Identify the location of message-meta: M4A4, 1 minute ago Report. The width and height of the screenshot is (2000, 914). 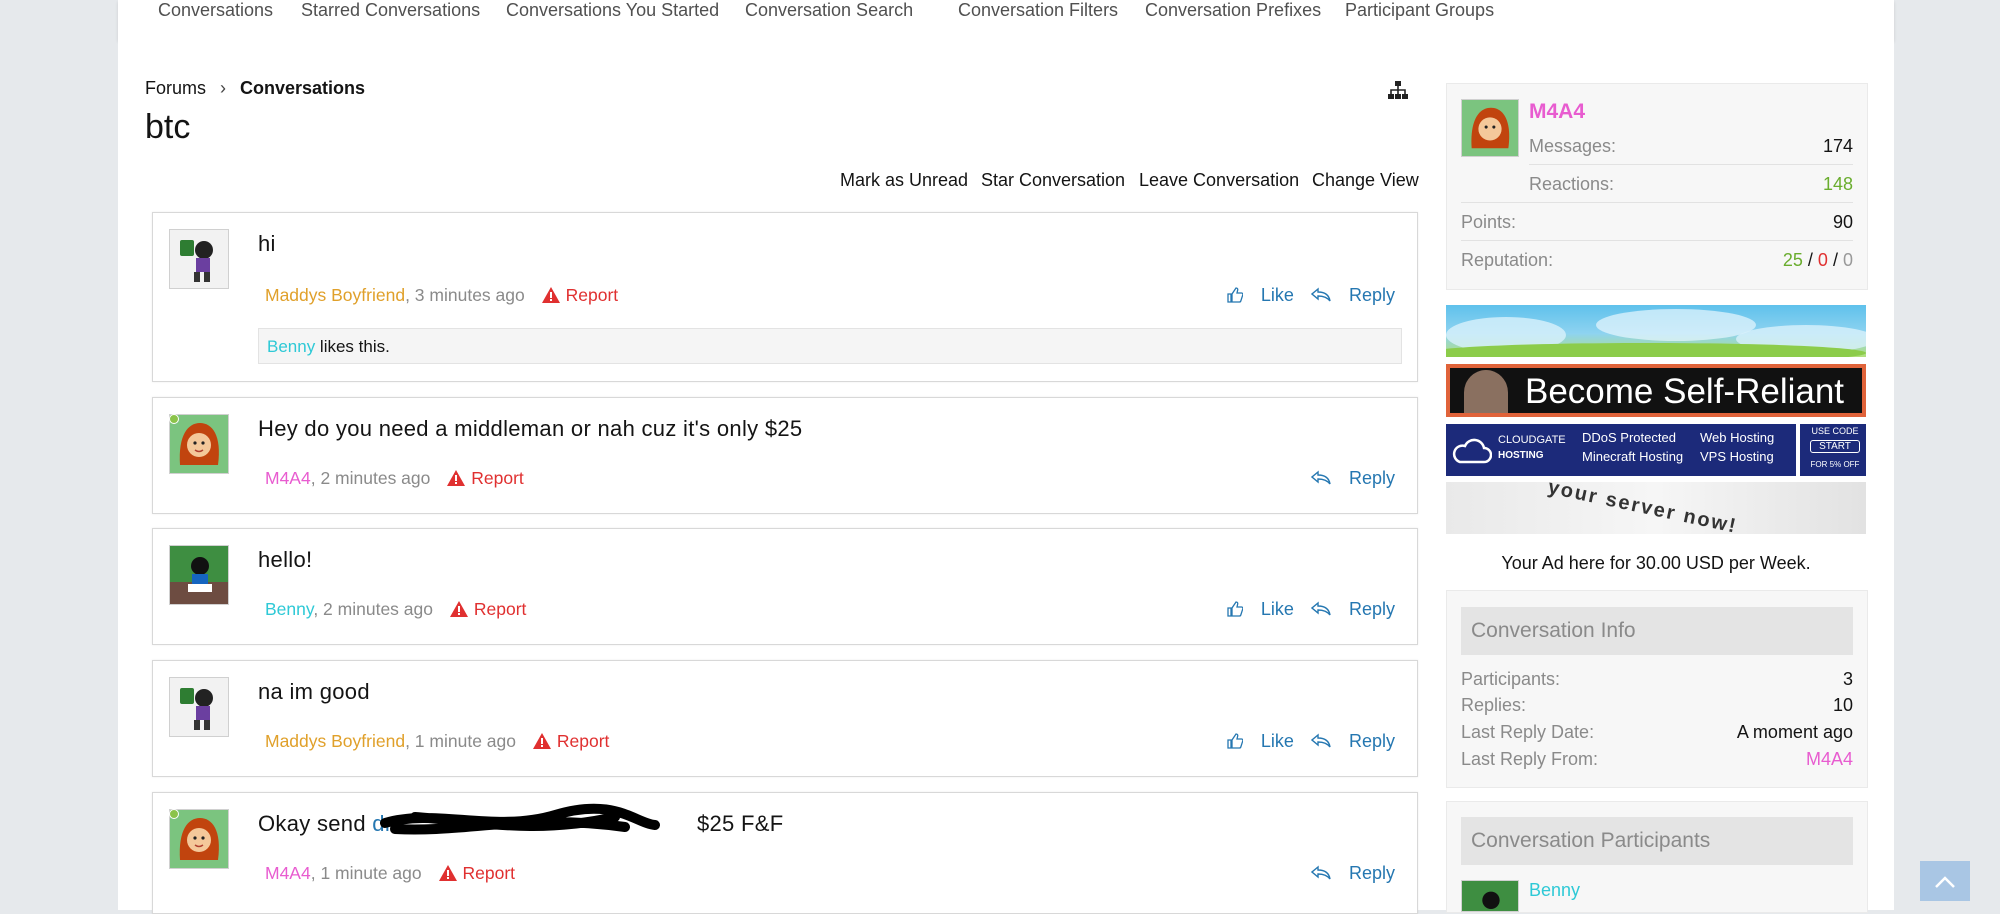
(390, 873).